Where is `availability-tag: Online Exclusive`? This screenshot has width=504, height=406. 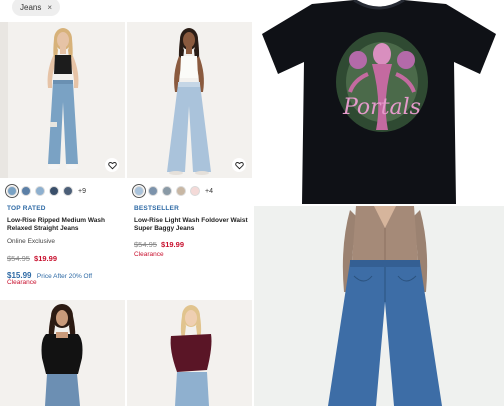 availability-tag: Online Exclusive is located at coordinates (31, 241).